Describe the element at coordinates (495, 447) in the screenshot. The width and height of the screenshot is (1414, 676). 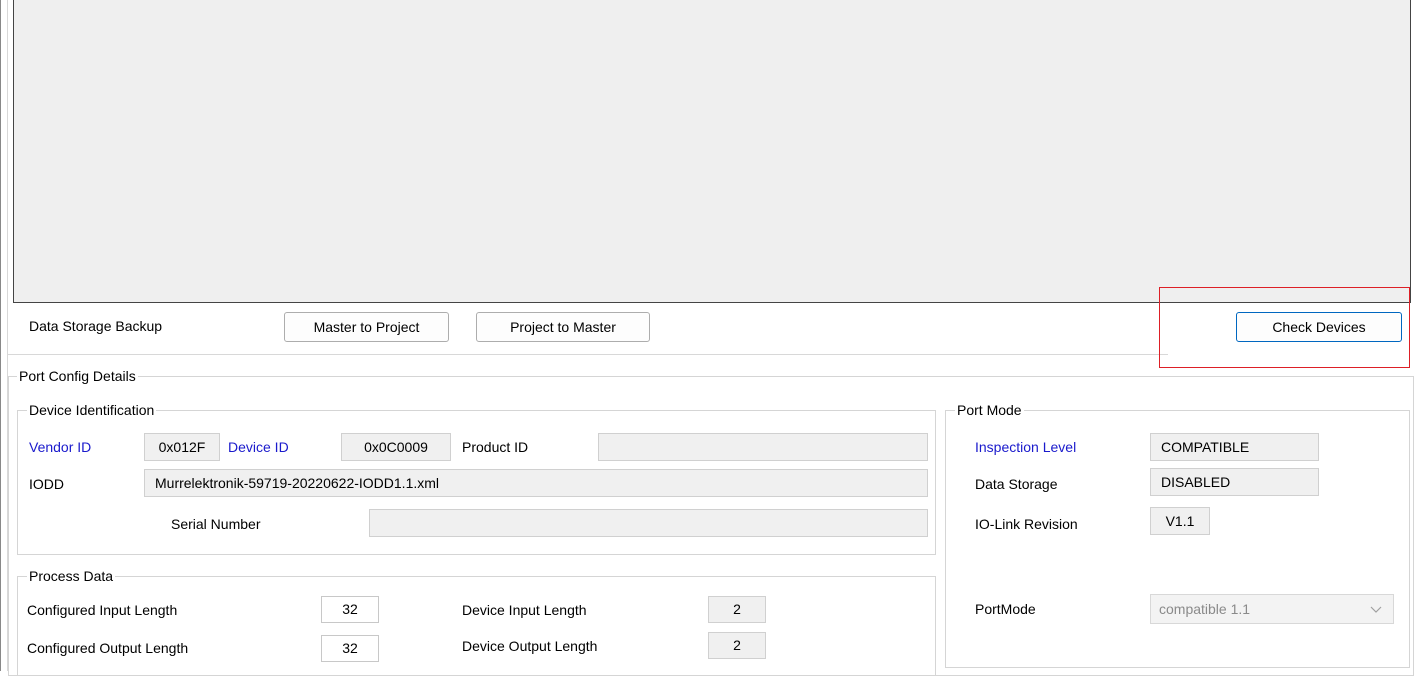
I see `product-id-label: Product ID` at that location.